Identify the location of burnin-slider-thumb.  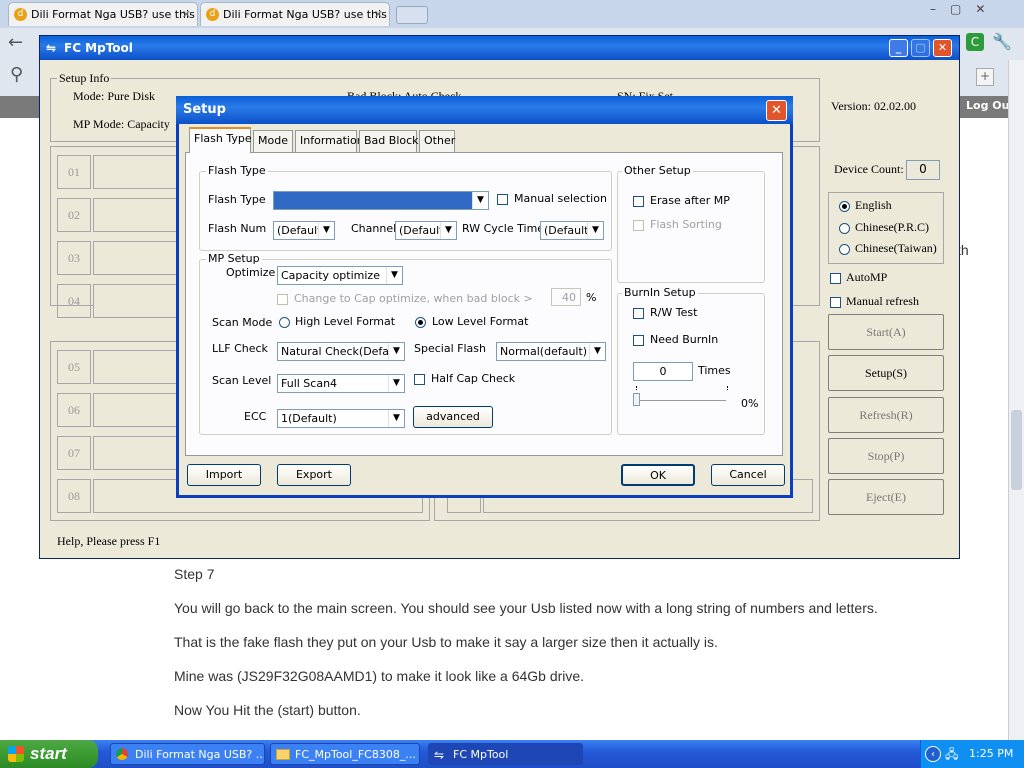
(636, 399).